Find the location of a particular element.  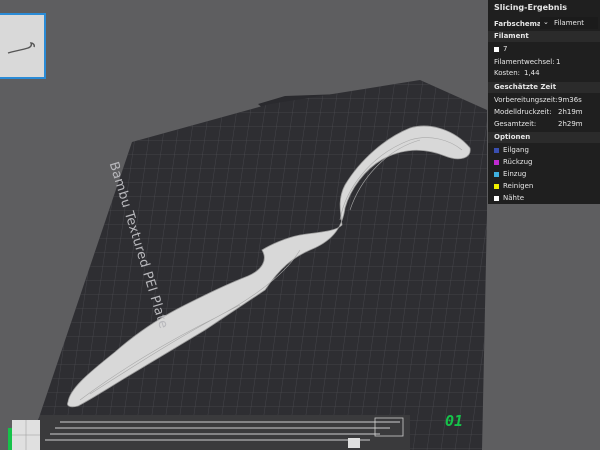

prep-time-row: Vorbereitungszeit: 9m36s is located at coordinates (538, 100).